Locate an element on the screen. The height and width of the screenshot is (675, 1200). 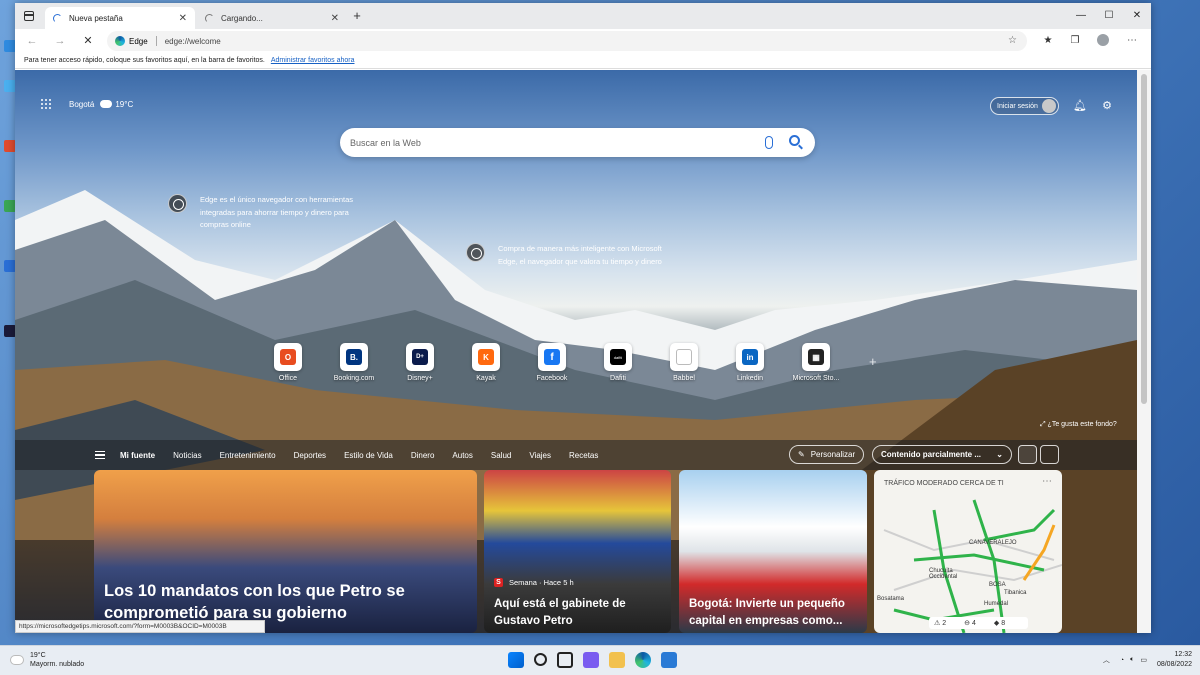
favorites-icon: ★ is located at coordinates (1048, 41).